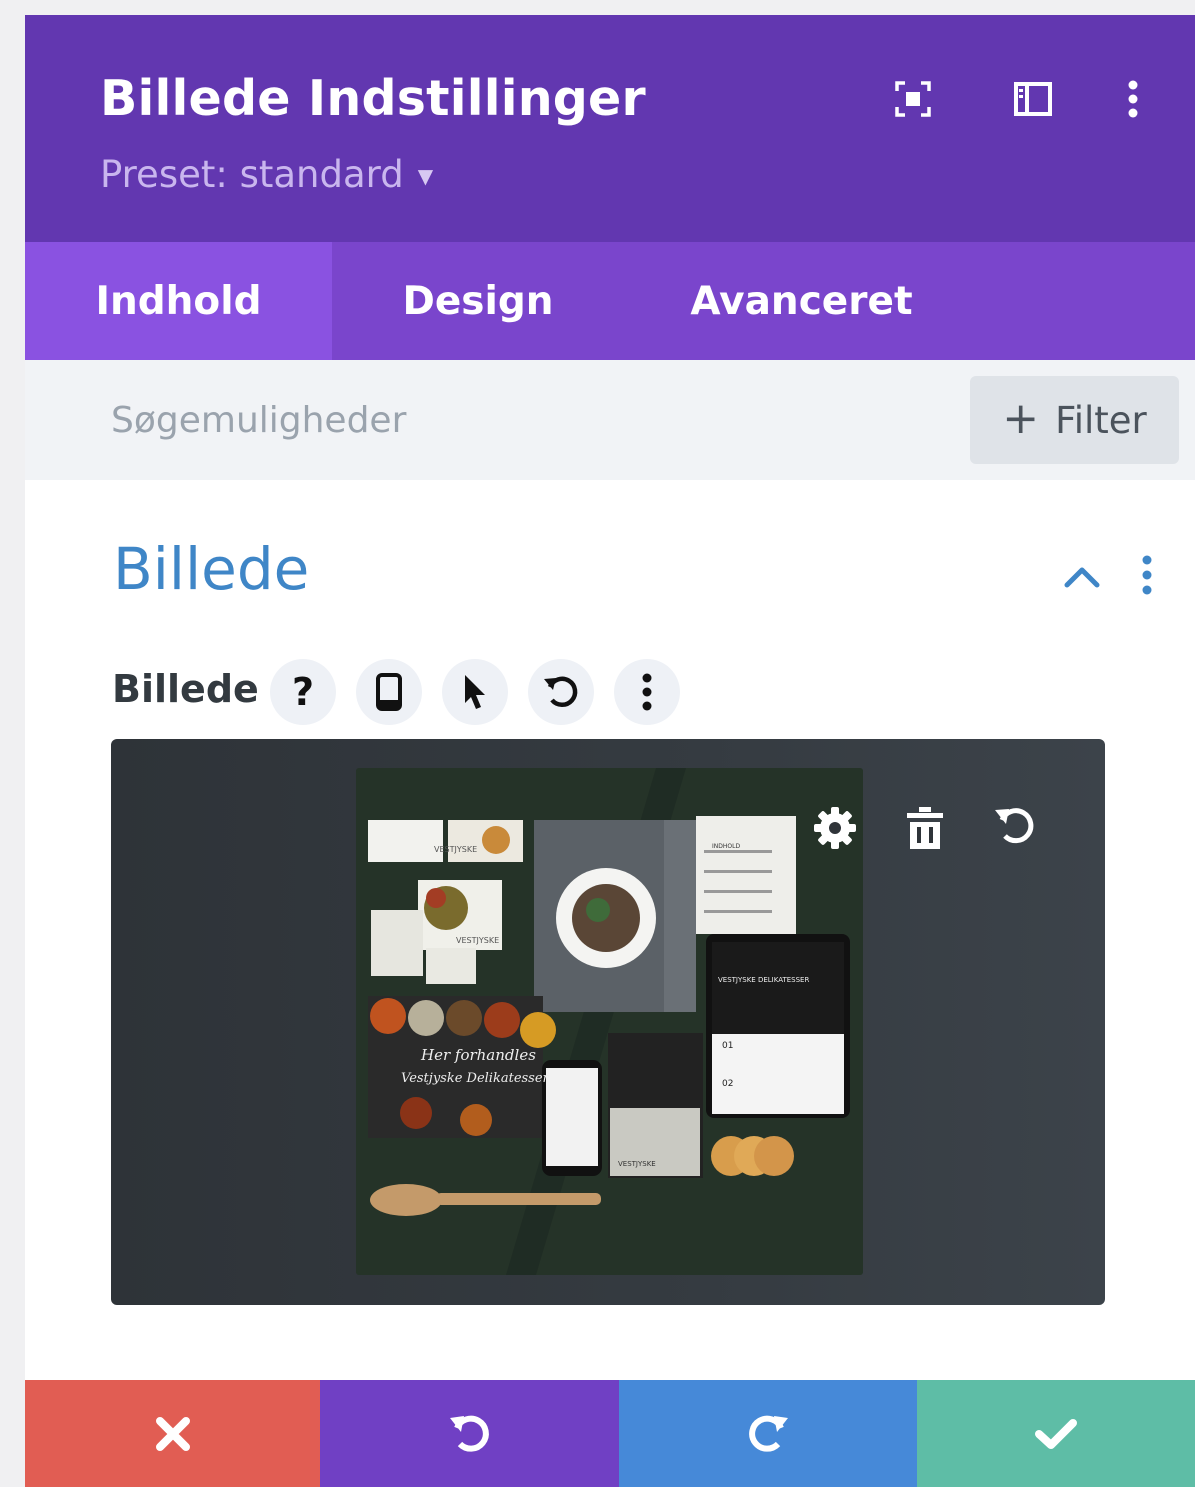 Image resolution: width=1195 pixels, height=1487 pixels. What do you see at coordinates (477, 940) in the screenshot?
I see `card-brand-text-2: VESTJYSKE` at bounding box center [477, 940].